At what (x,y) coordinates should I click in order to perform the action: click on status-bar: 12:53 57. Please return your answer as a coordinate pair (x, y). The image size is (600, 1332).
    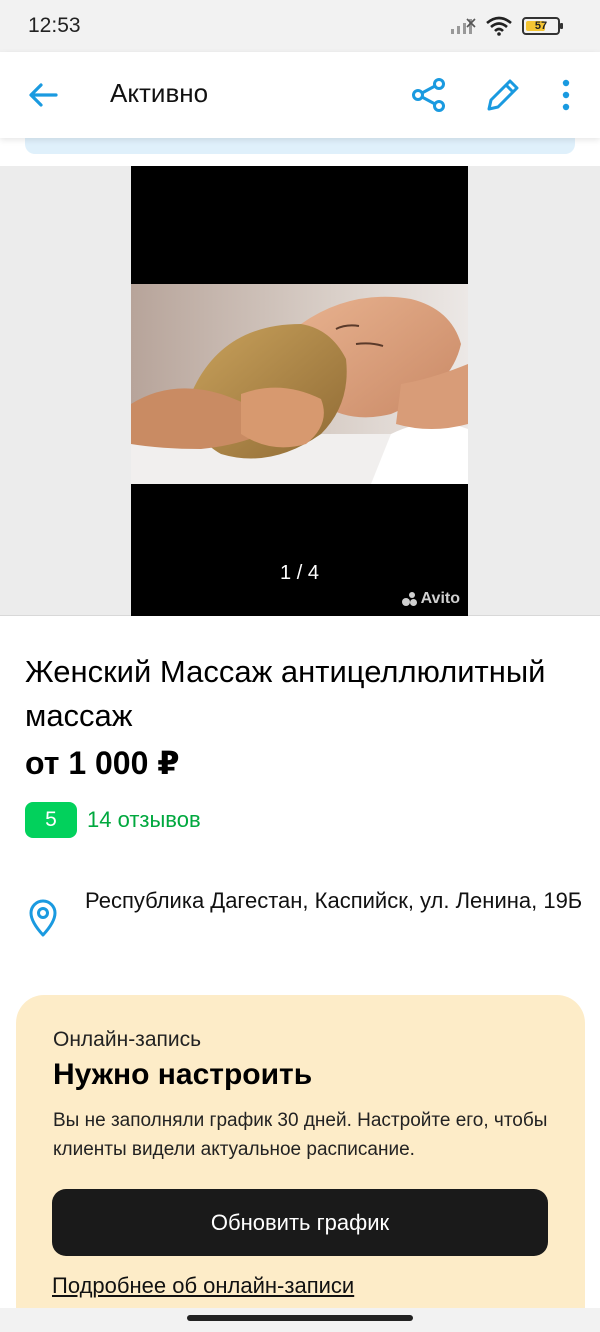
    Looking at the image, I should click on (300, 26).